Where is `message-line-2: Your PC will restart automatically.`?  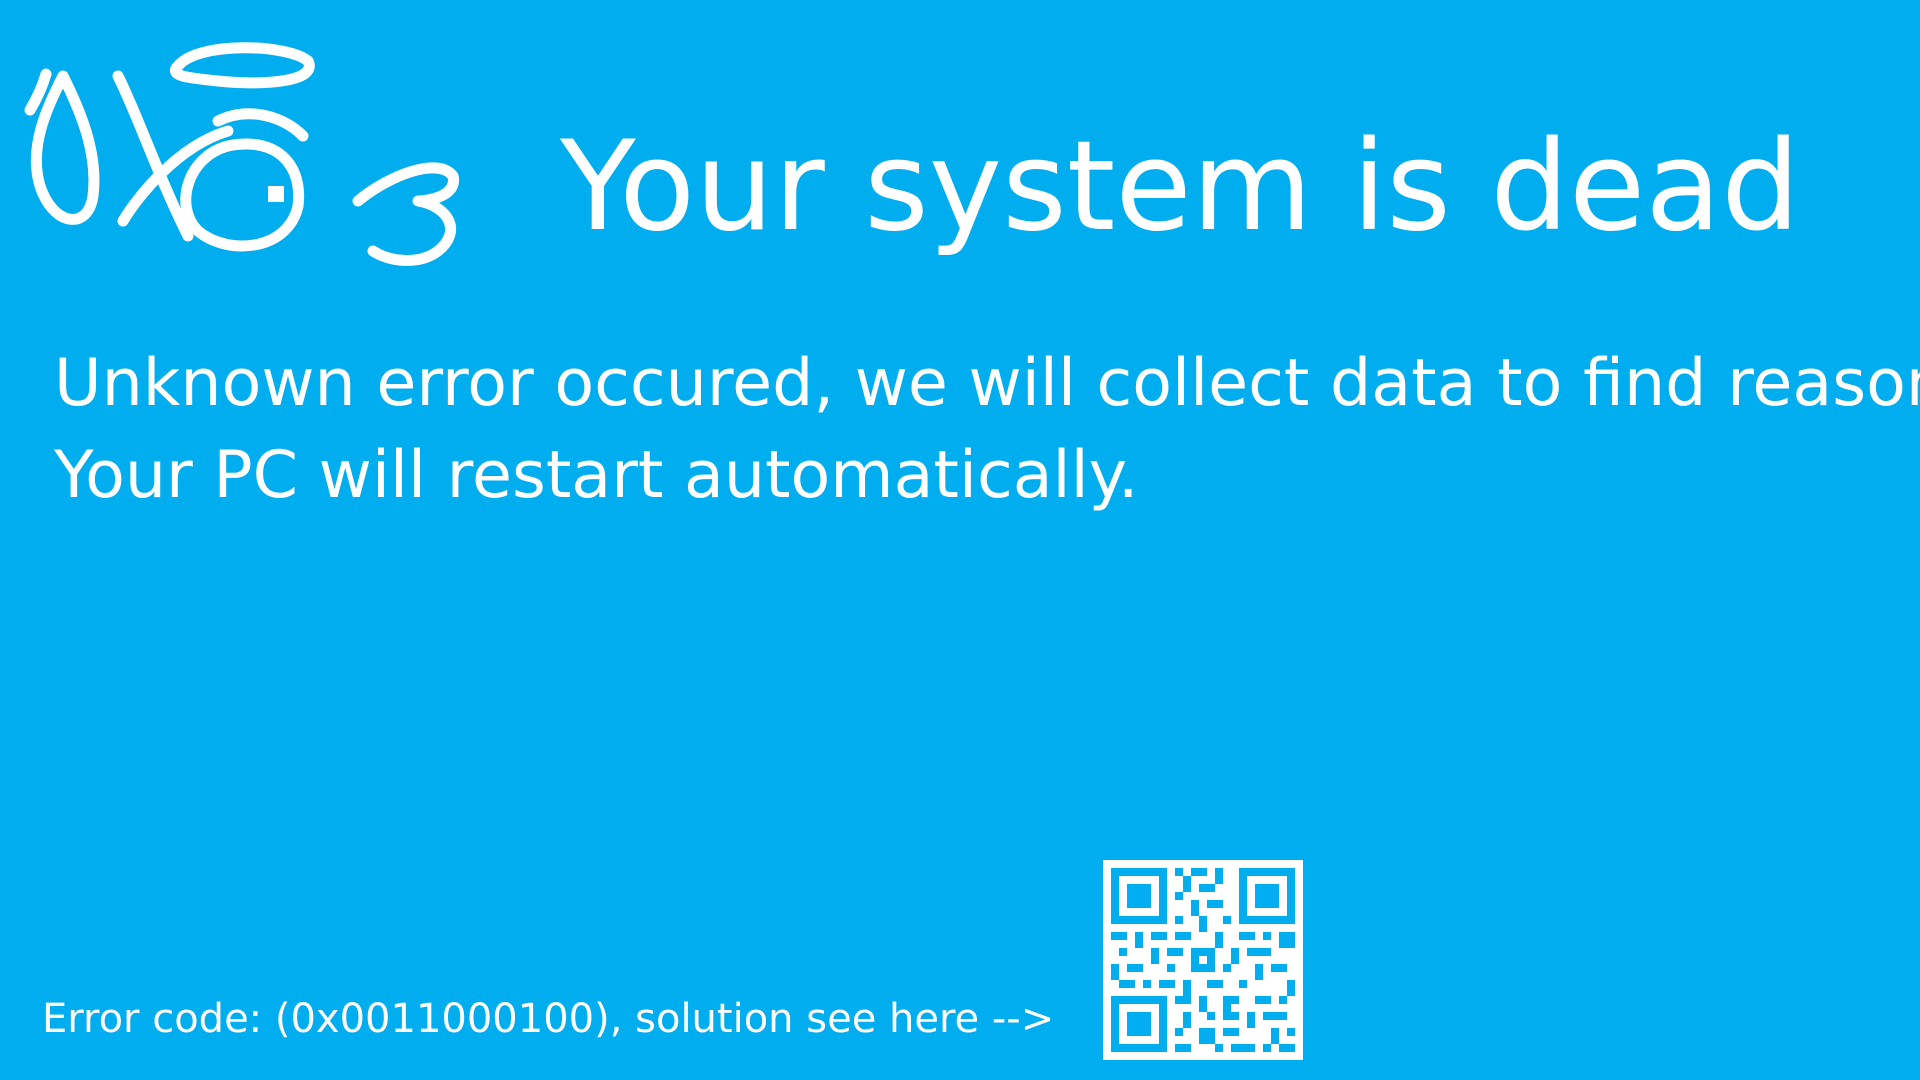 message-line-2: Your PC will restart automatically. is located at coordinates (596, 475).